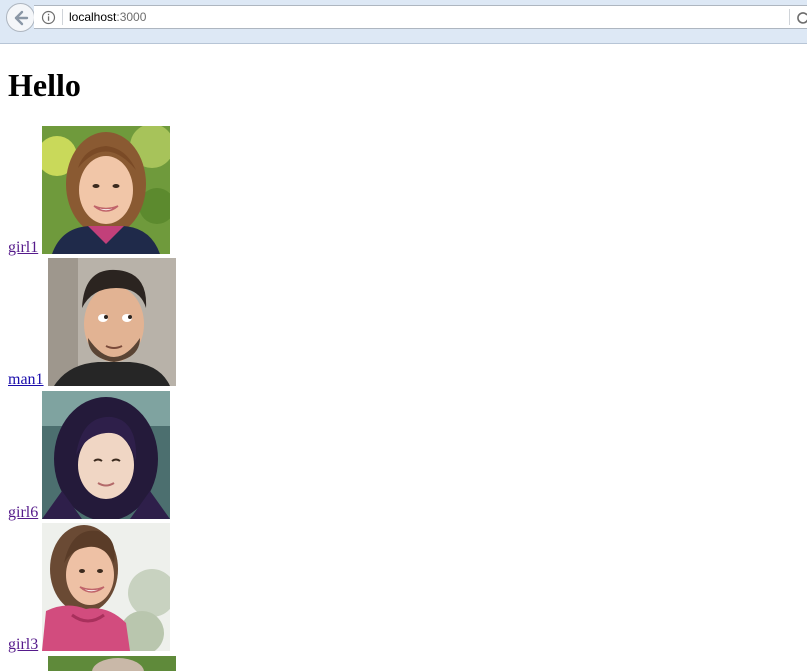 Image resolution: width=807 pixels, height=671 pixels. I want to click on back-button, so click(20, 17).